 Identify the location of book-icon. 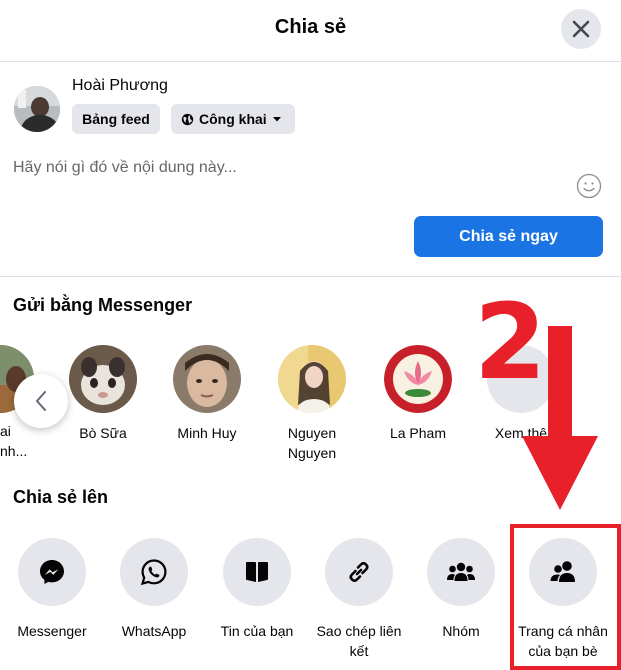
(257, 572).